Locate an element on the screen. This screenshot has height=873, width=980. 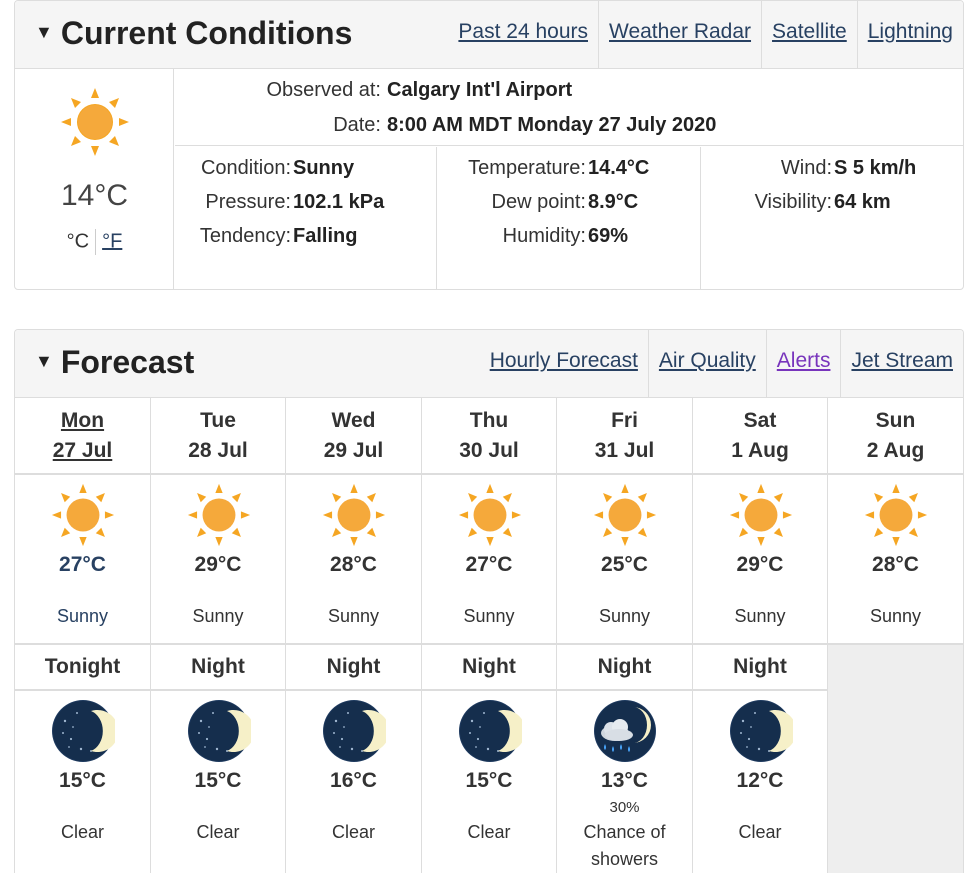
day-high-temp: 27°C is located at coordinates (489, 564).